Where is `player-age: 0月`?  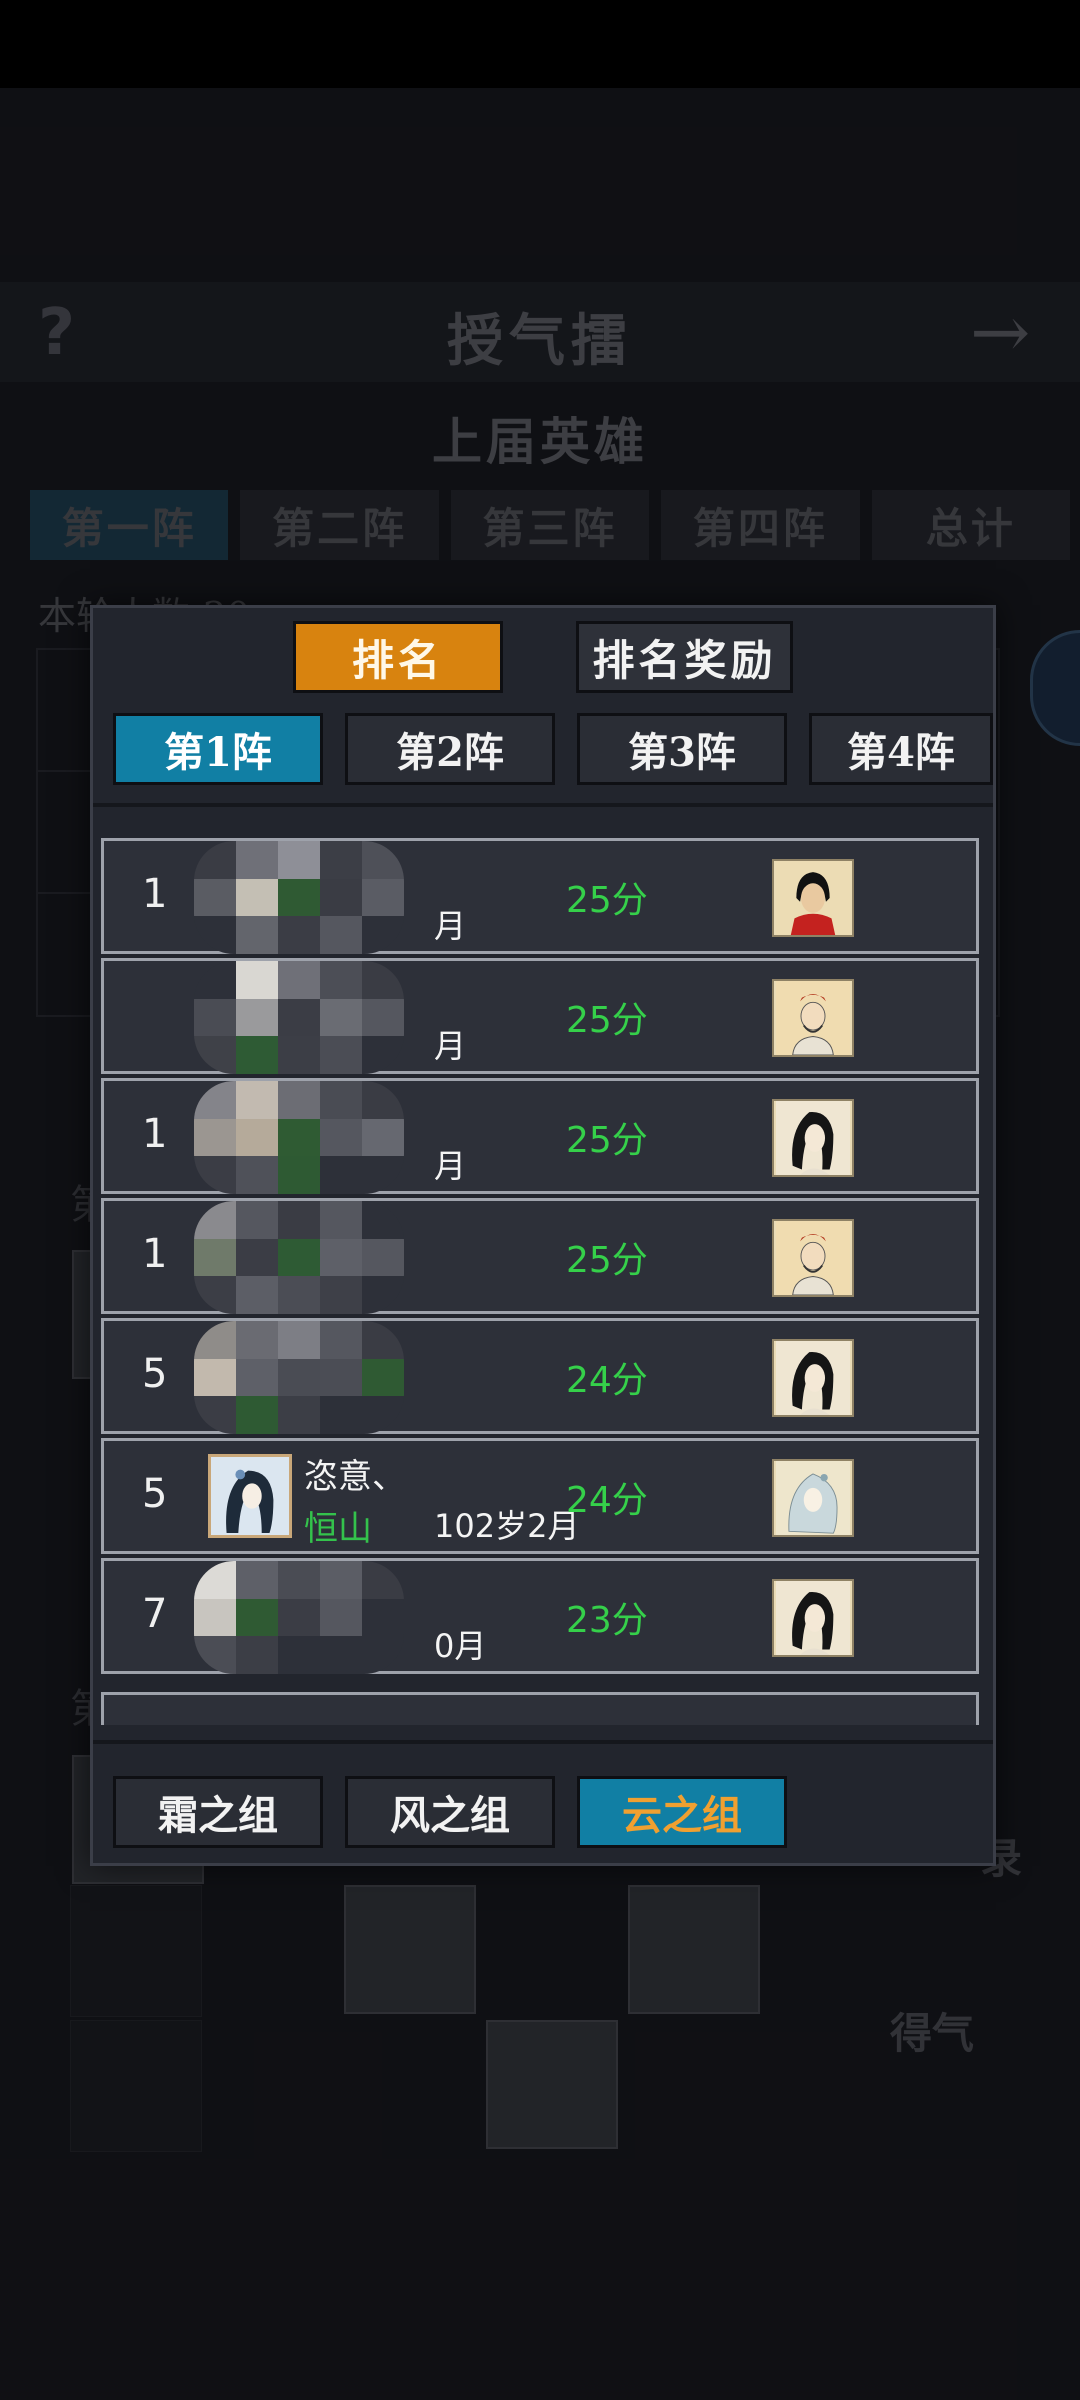 player-age: 0月 is located at coordinates (460, 1646).